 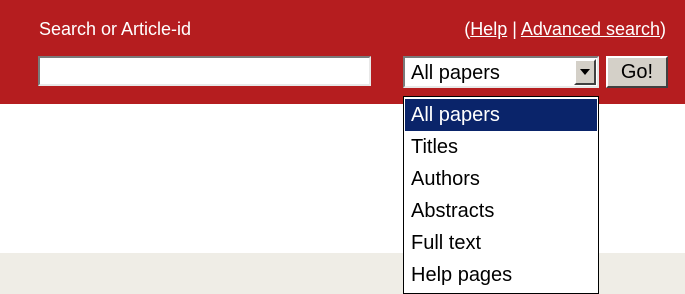 I want to click on chevron-down-icon, so click(x=585, y=72).